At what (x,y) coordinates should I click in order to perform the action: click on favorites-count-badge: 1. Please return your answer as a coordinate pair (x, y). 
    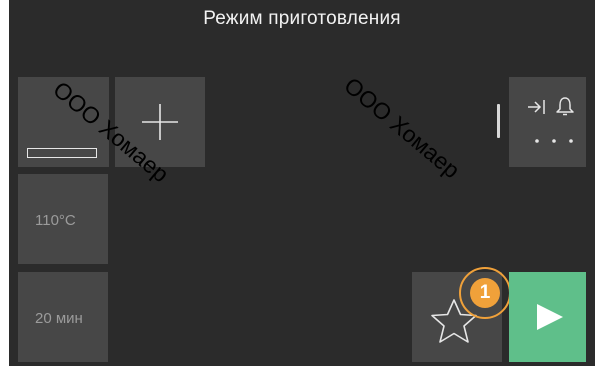
    Looking at the image, I should click on (485, 293).